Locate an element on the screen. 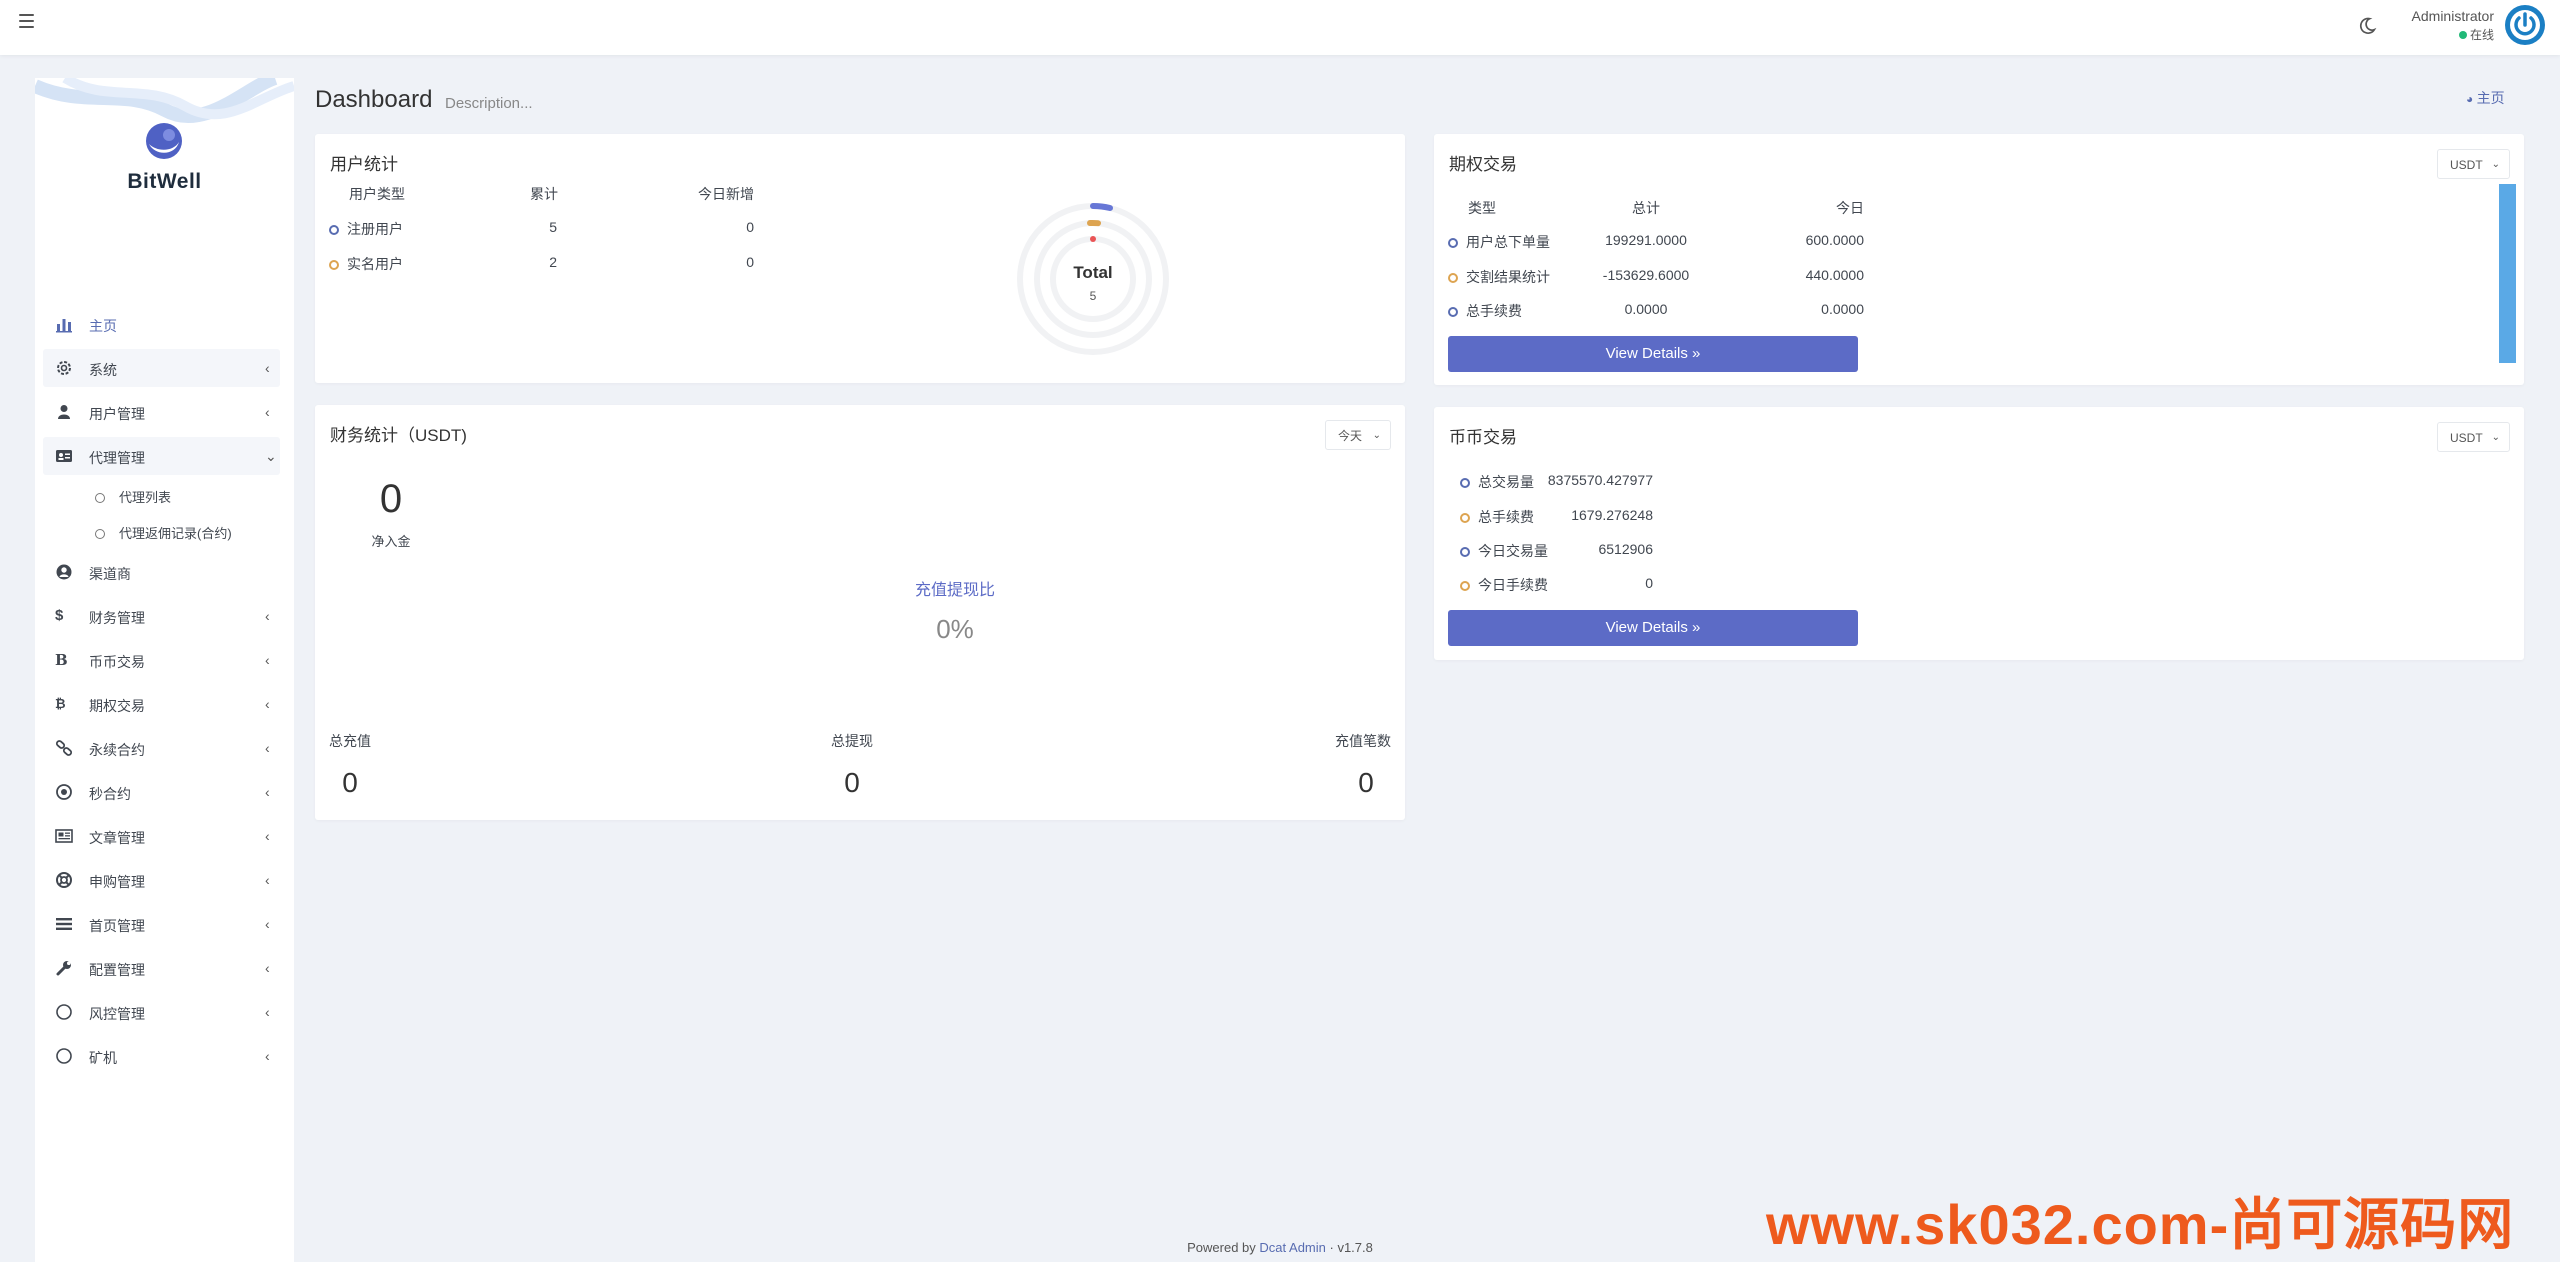 This screenshot has height=1262, width=2560. menu-toggle-icon is located at coordinates (26, 21).